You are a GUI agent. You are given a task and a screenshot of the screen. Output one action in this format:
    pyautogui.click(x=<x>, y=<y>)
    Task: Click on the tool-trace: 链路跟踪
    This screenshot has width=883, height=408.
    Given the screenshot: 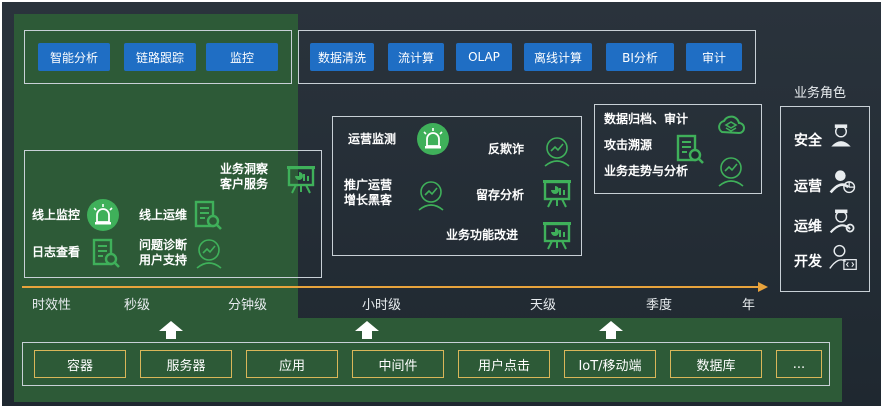 What is the action you would take?
    pyautogui.click(x=160, y=57)
    